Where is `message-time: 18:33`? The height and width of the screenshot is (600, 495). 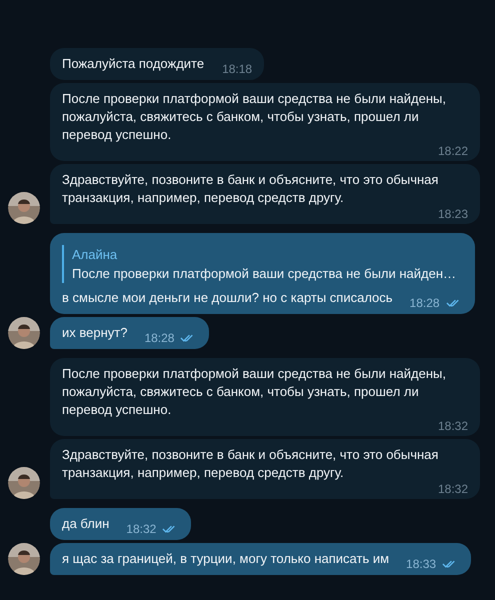
message-time: 18:33 is located at coordinates (421, 564).